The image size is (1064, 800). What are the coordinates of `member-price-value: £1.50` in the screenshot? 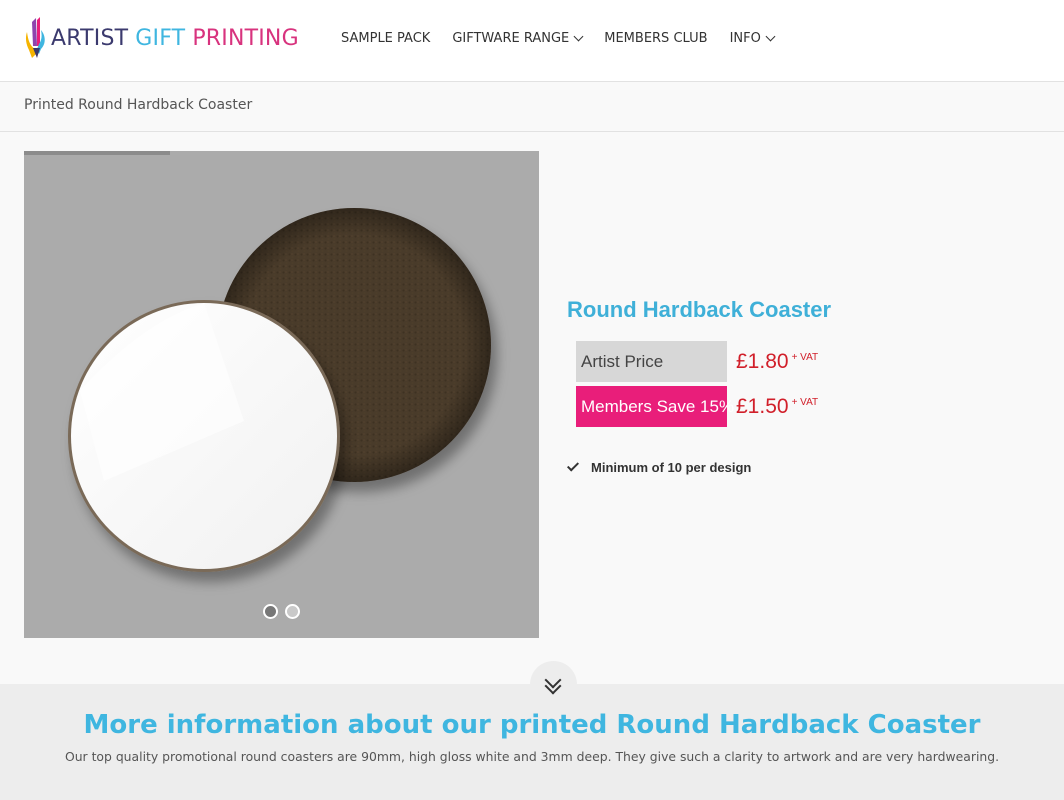 It's located at (762, 406).